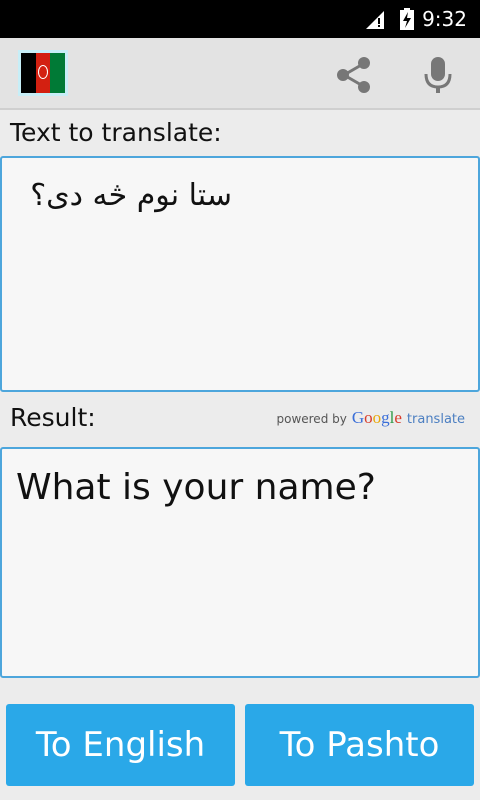 The height and width of the screenshot is (800, 480). What do you see at coordinates (375, 20) in the screenshot?
I see `signal-icon` at bounding box center [375, 20].